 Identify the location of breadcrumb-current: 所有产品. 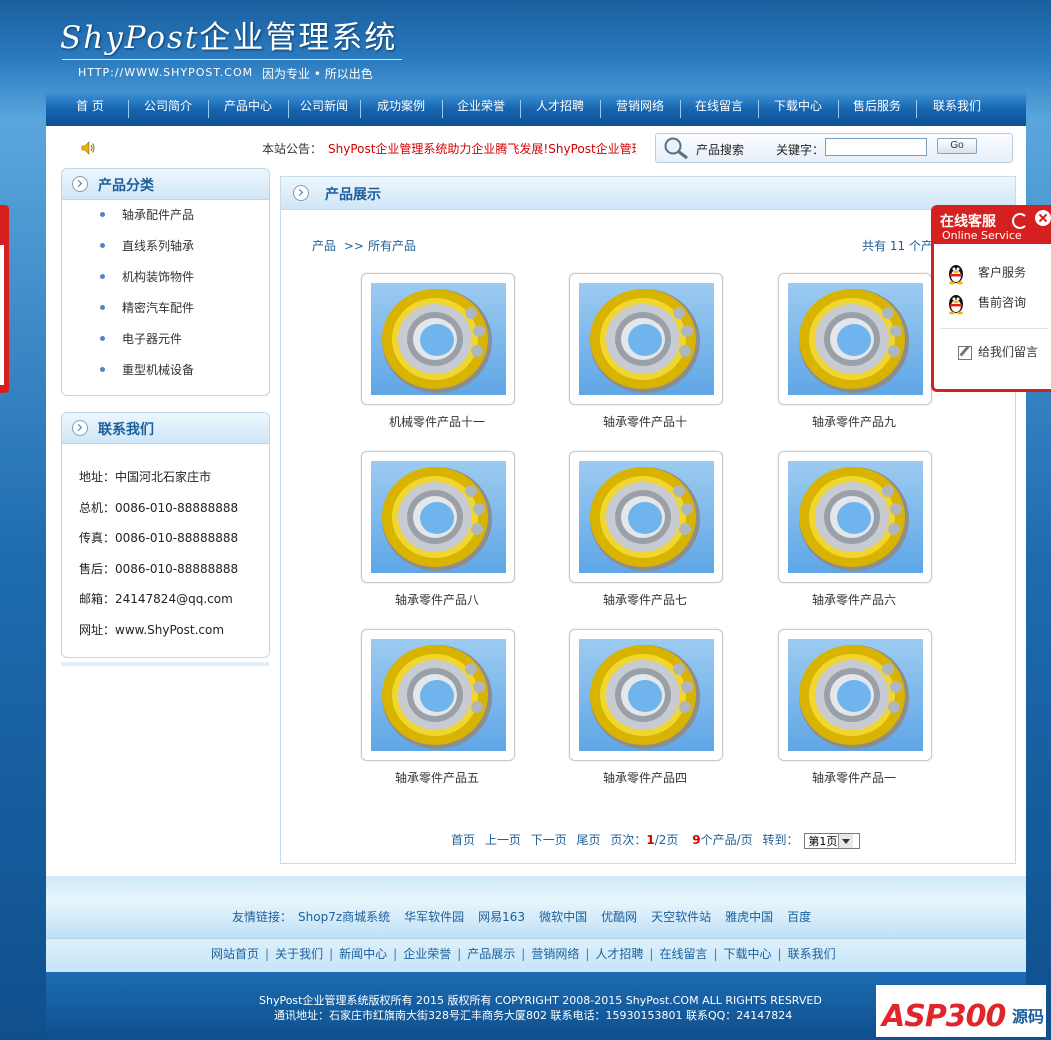
(392, 246).